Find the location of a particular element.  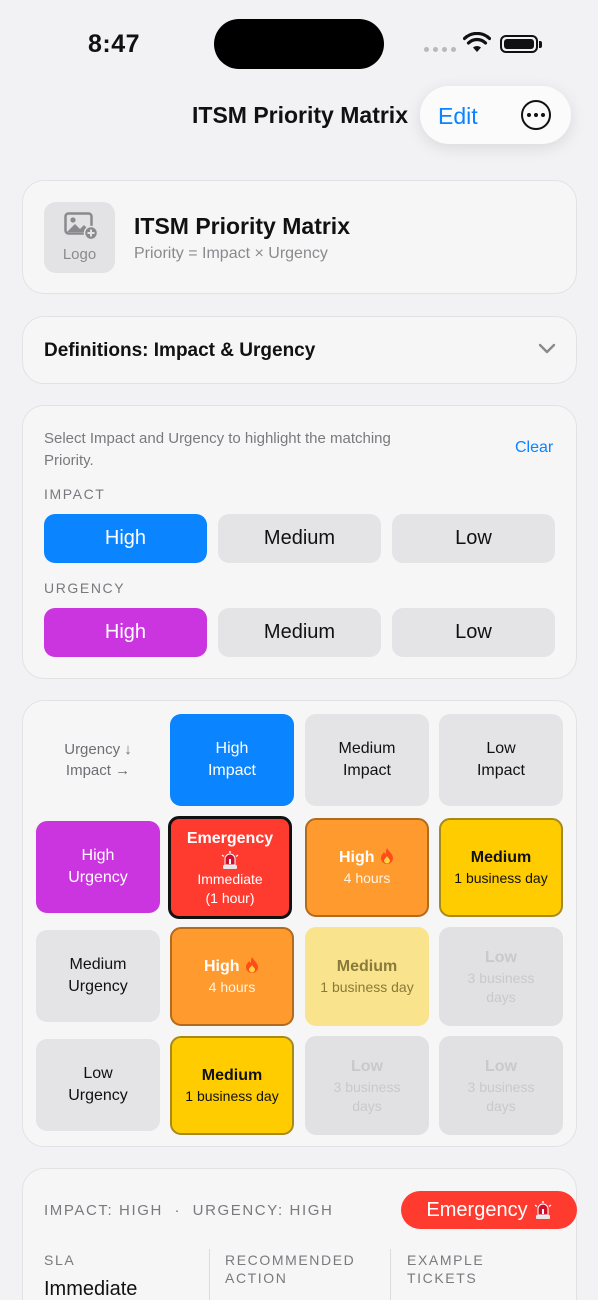

urgency-medium-button: Medium is located at coordinates (299, 632).